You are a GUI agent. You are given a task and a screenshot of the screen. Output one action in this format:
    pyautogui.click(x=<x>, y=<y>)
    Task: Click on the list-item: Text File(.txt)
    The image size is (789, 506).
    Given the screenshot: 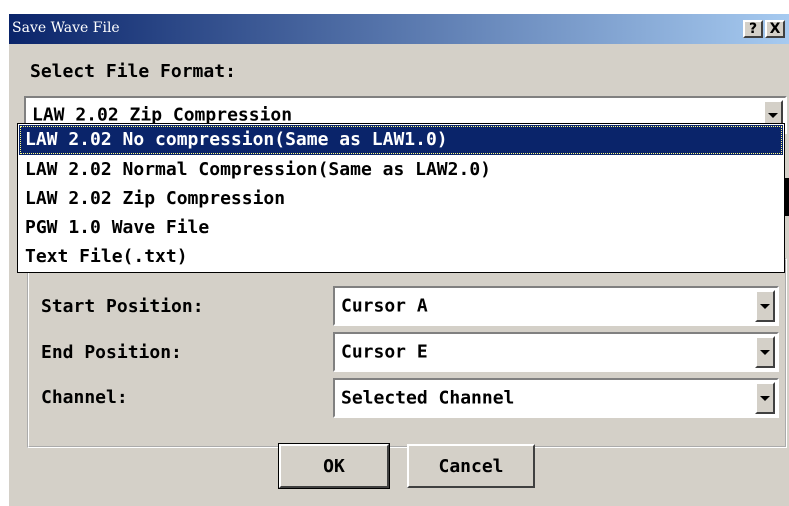 What is the action you would take?
    pyautogui.click(x=401, y=257)
    